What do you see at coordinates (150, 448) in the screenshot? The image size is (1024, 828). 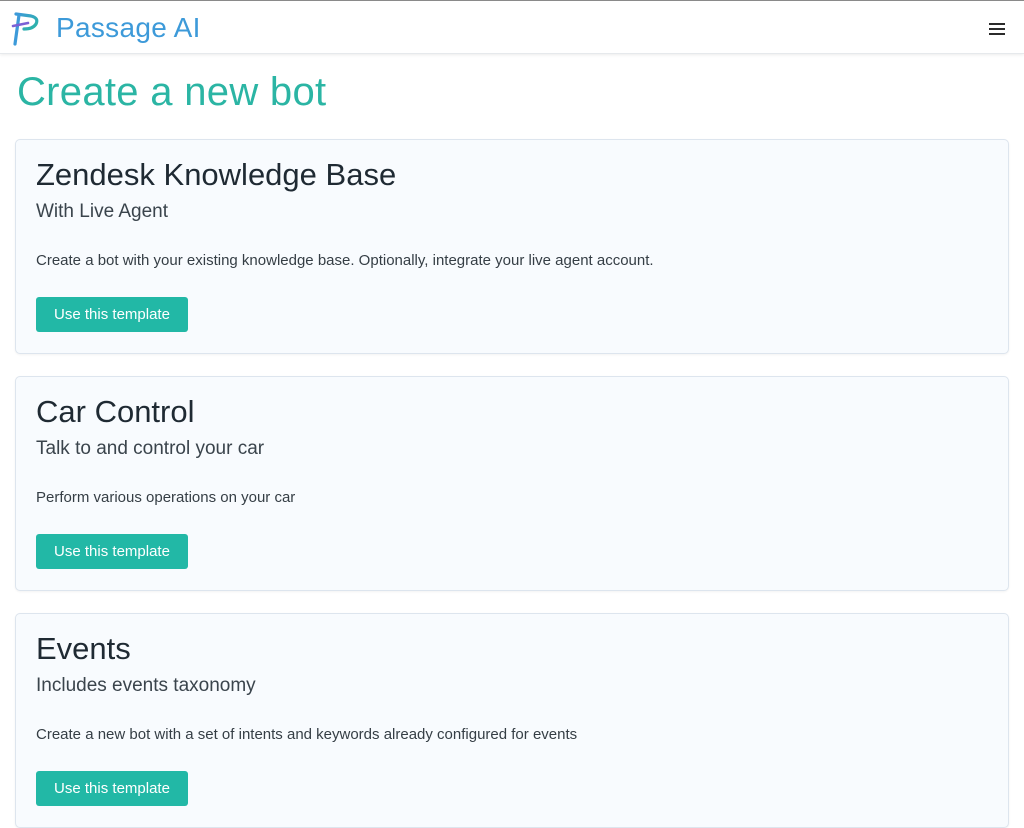 I see `template-subtitle: Talk to and control your car` at bounding box center [150, 448].